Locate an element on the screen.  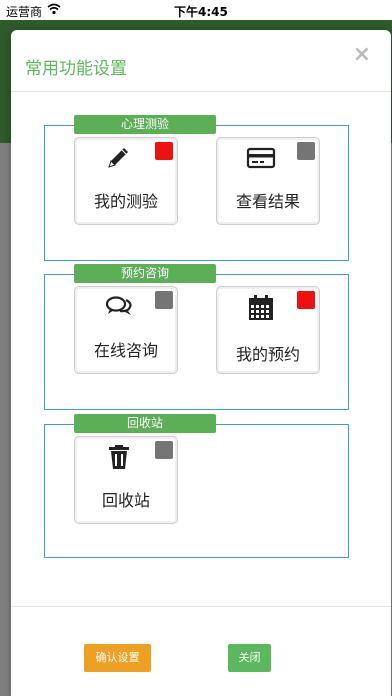
footer-divider is located at coordinates (201, 606).